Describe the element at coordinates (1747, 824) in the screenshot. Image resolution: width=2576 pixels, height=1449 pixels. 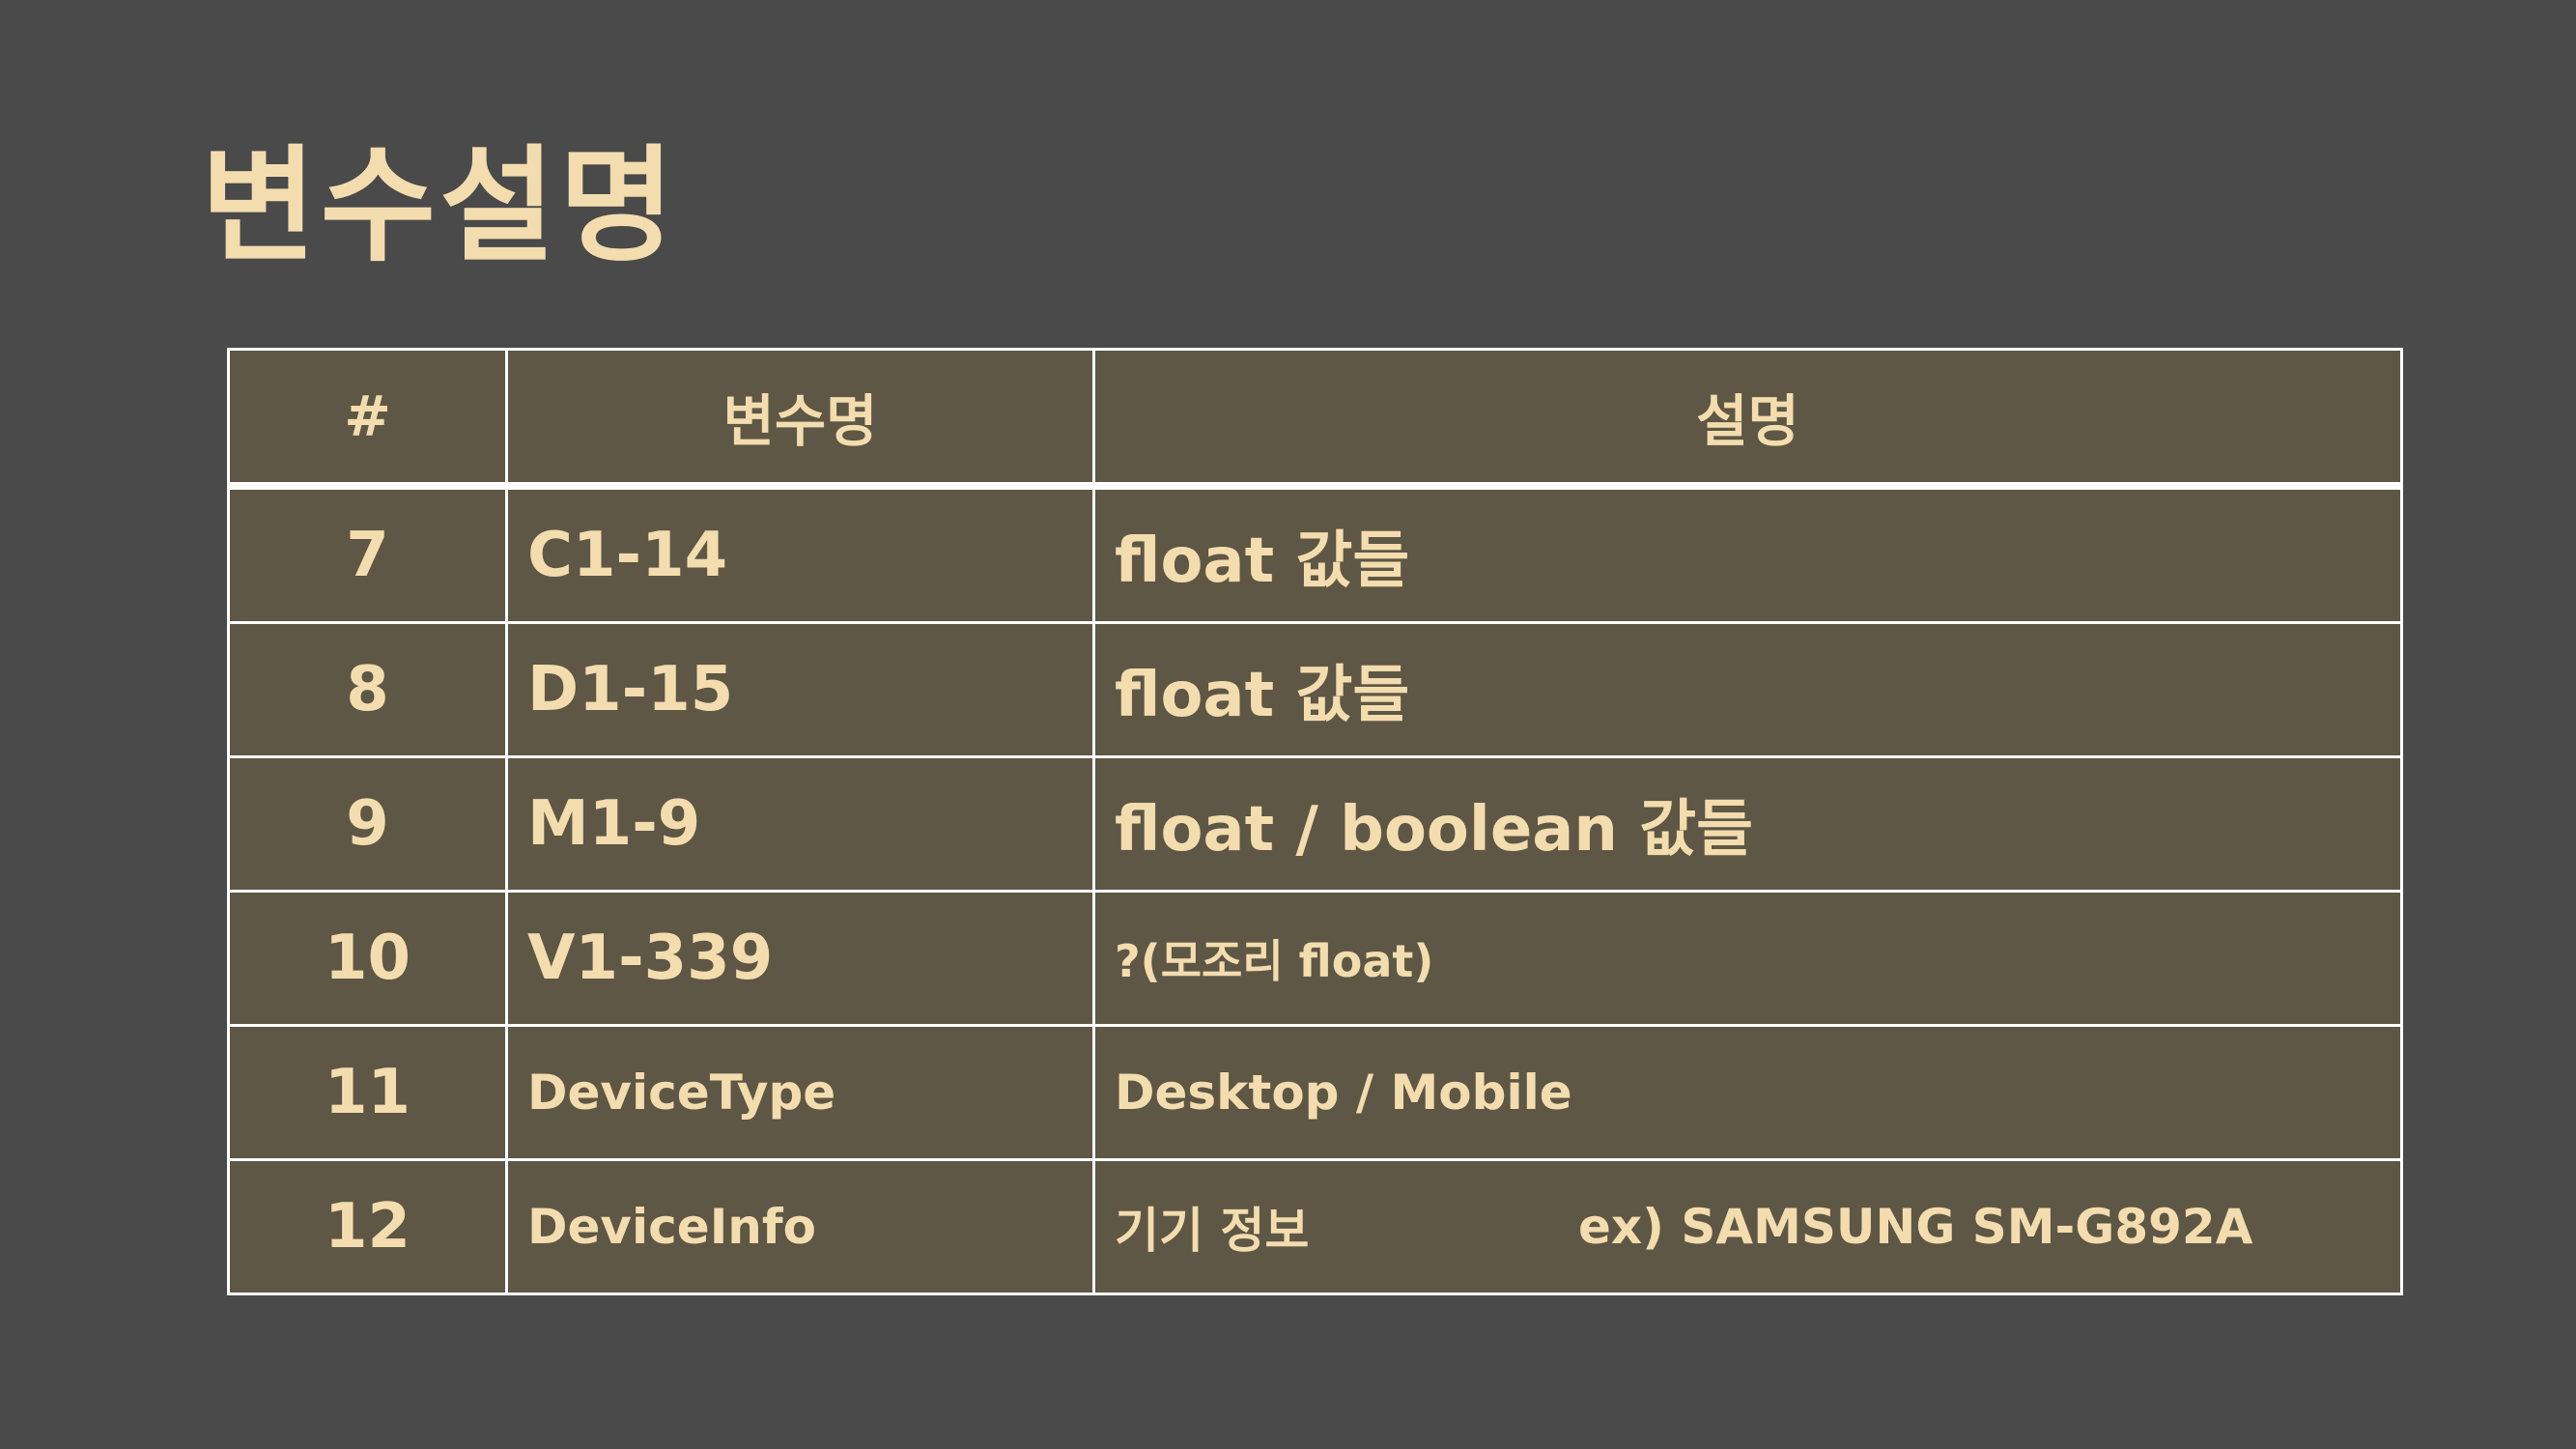
I see `row-description: float / boolean 값들` at that location.